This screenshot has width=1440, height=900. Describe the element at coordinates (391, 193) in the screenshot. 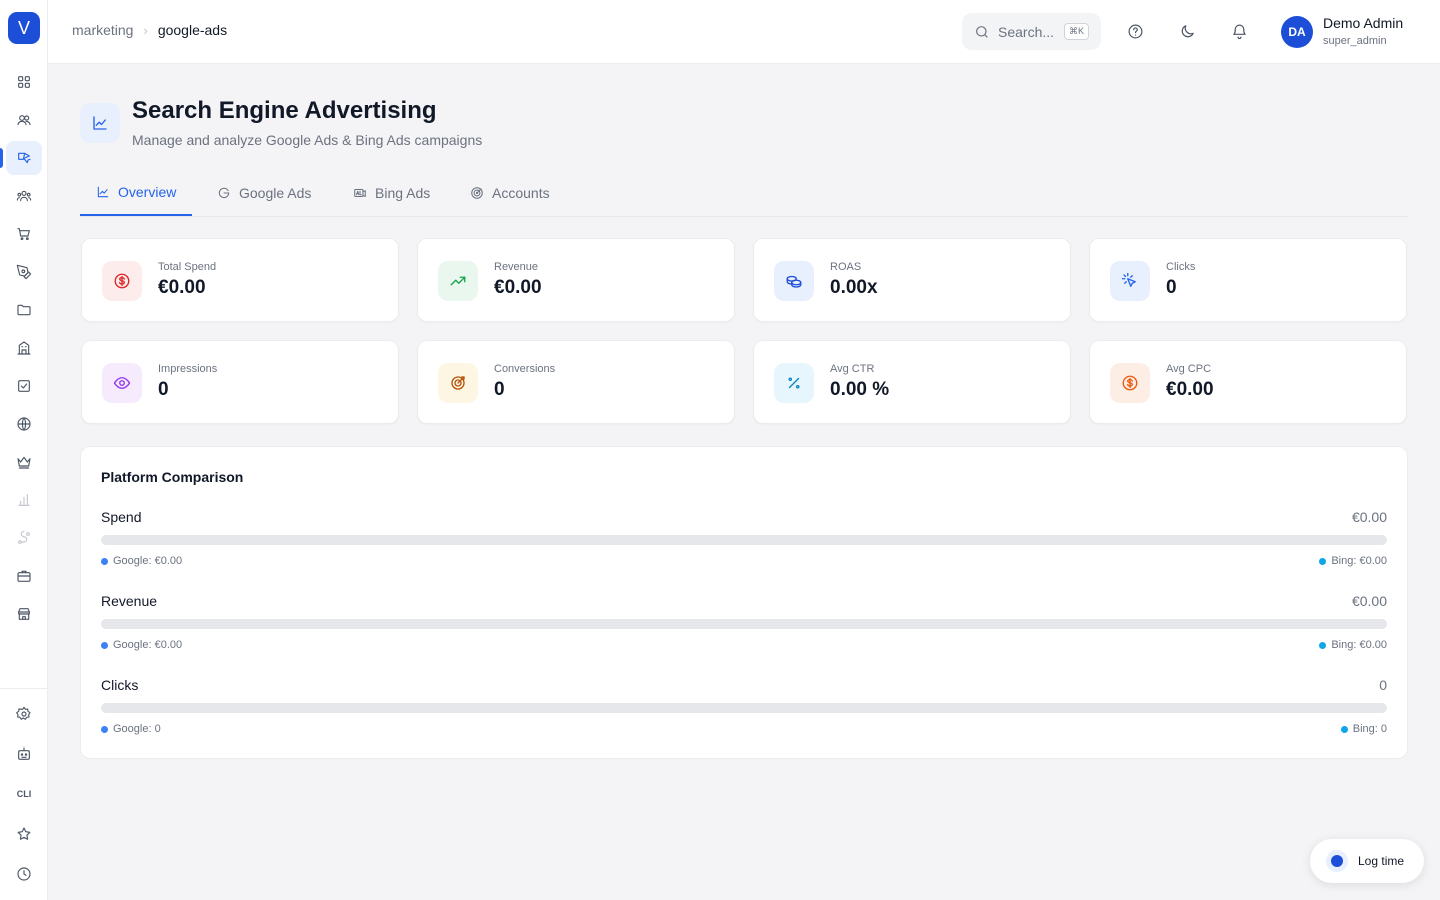

I see `tab-bing-ads: Bing Ads` at that location.